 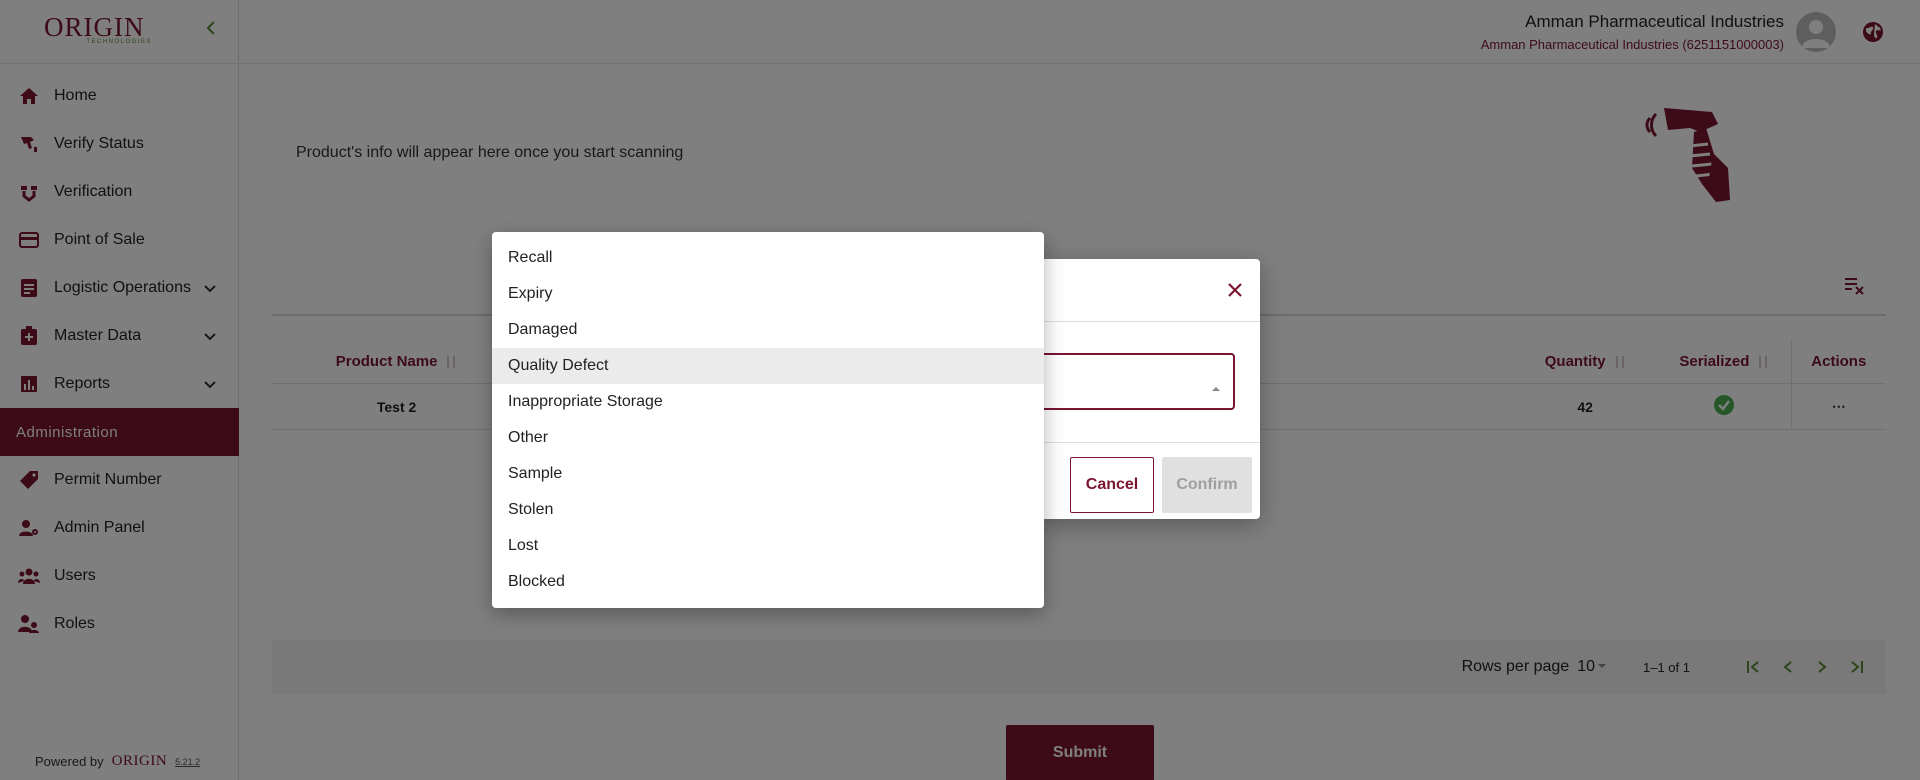 I want to click on dropdown-option-recall: Recall, so click(x=768, y=258).